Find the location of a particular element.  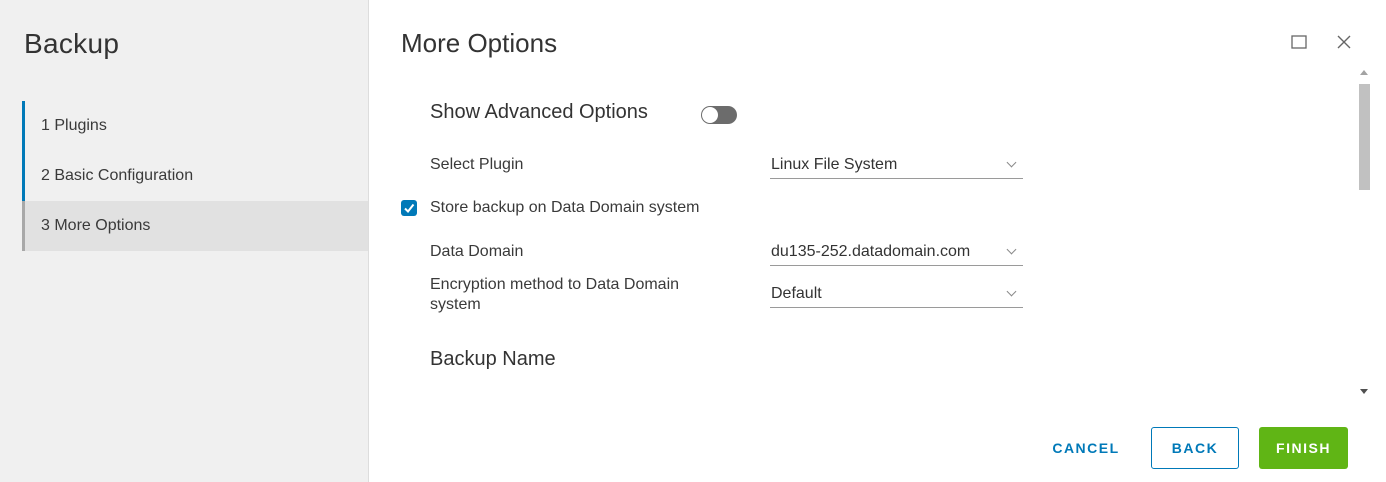

cancel-button: CANCEL is located at coordinates (1086, 448).